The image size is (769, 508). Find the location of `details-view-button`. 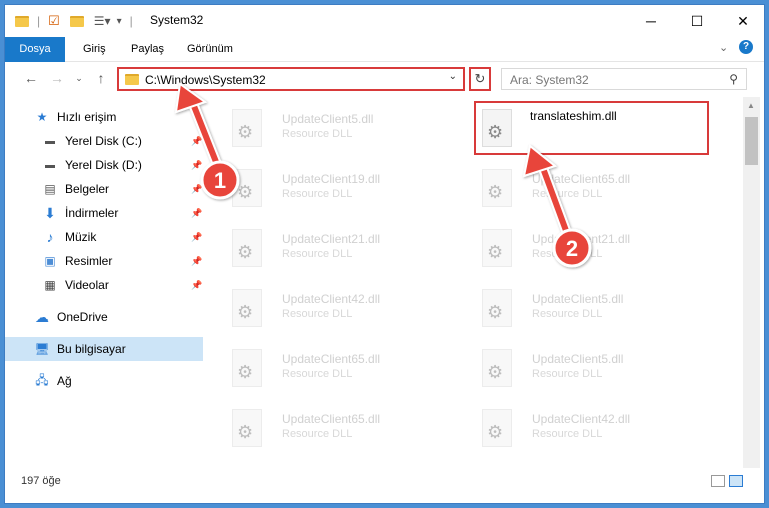

details-view-button is located at coordinates (718, 481).